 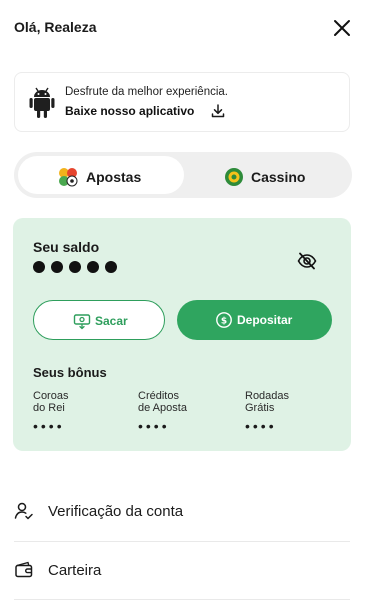 What do you see at coordinates (24, 570) in the screenshot?
I see `wallet-icon` at bounding box center [24, 570].